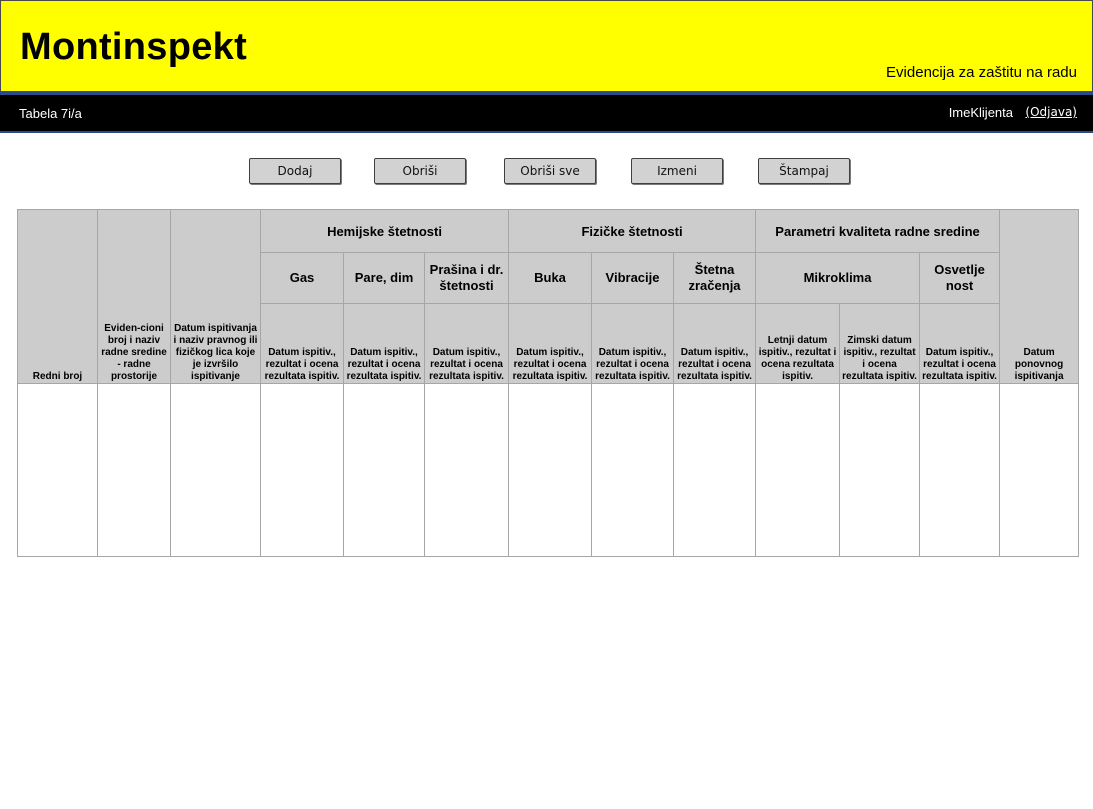 This screenshot has height=809, width=1093. I want to click on app-title: Montinspekt, so click(134, 47).